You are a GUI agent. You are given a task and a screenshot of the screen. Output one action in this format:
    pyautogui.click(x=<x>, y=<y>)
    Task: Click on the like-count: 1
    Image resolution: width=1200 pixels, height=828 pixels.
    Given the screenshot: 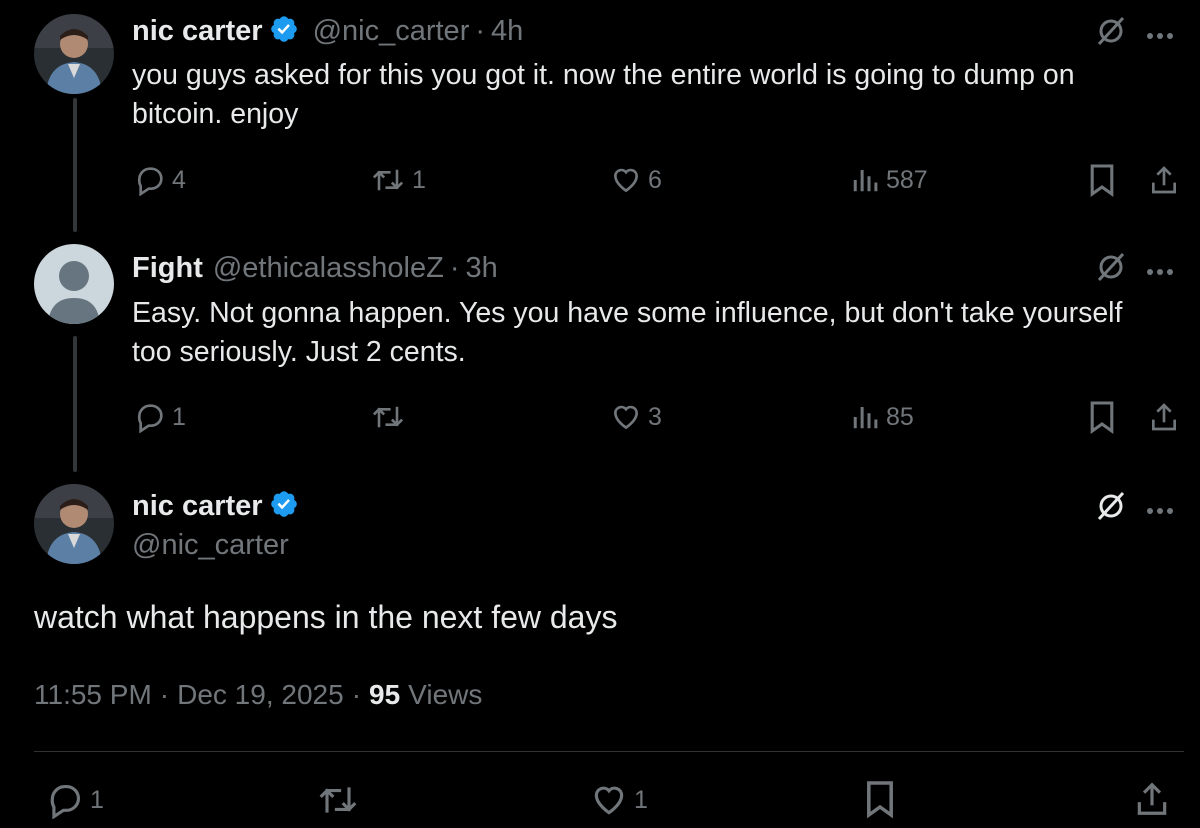 What is the action you would take?
    pyautogui.click(x=641, y=799)
    